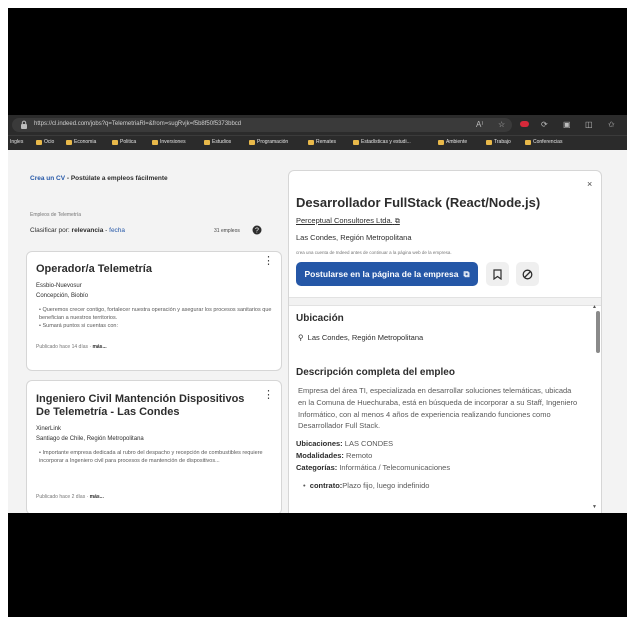  Describe the element at coordinates (387, 274) in the screenshot. I see `apply-company-site-button: Postularse en la página de la empresa ⧉` at that location.